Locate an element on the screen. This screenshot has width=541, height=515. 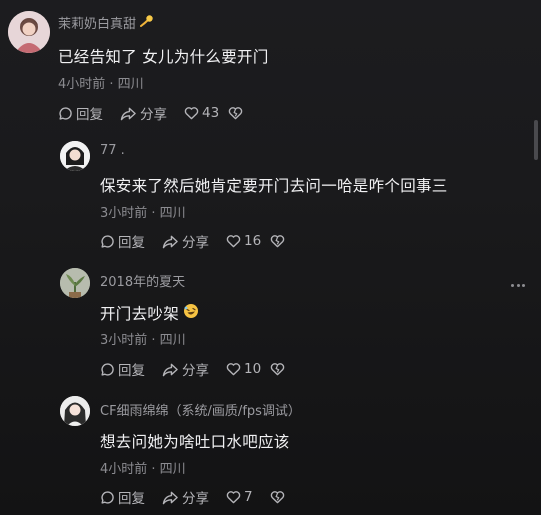
more-options-button is located at coordinates (518, 285).